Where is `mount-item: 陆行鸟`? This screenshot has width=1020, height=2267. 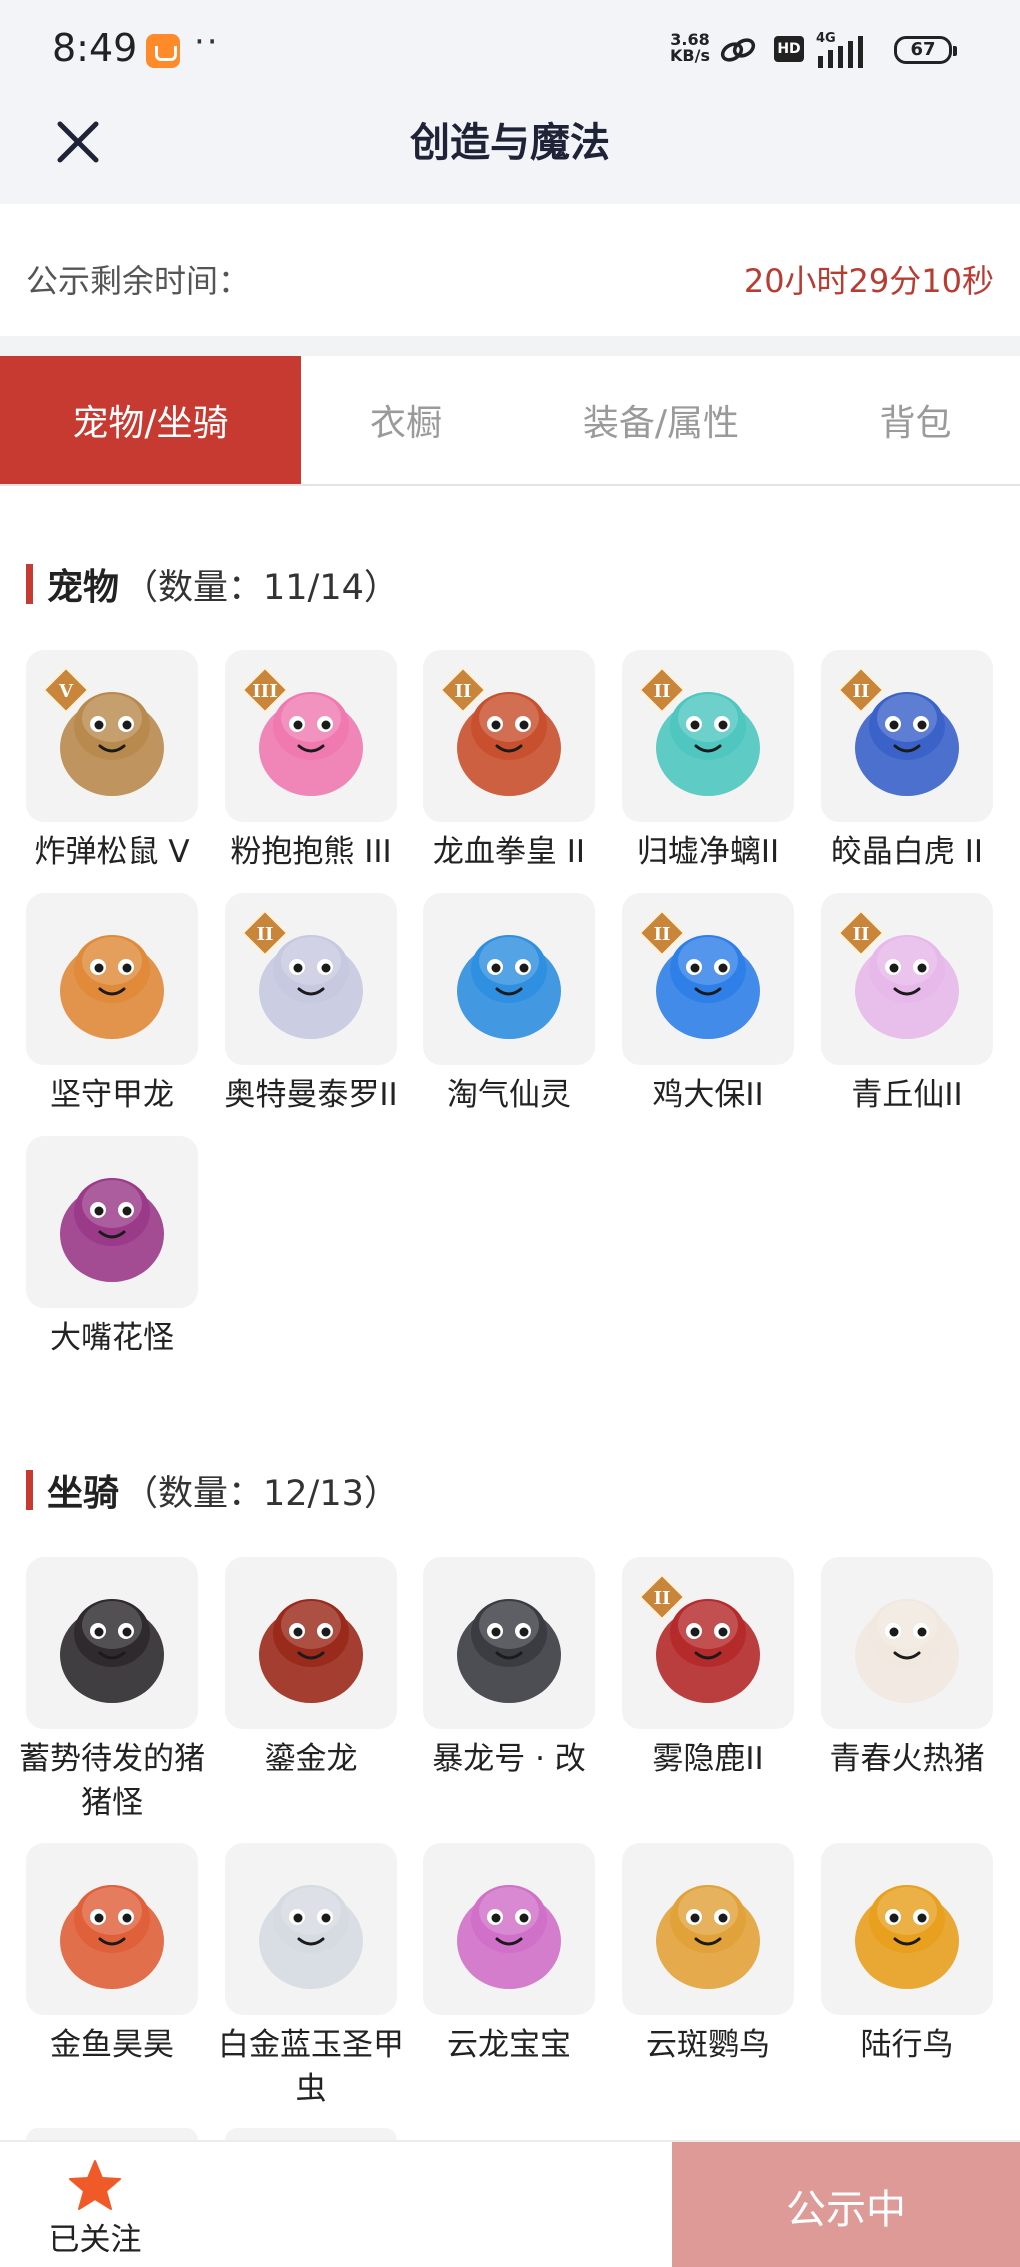
mount-item: 陆行鸟 is located at coordinates (907, 1955).